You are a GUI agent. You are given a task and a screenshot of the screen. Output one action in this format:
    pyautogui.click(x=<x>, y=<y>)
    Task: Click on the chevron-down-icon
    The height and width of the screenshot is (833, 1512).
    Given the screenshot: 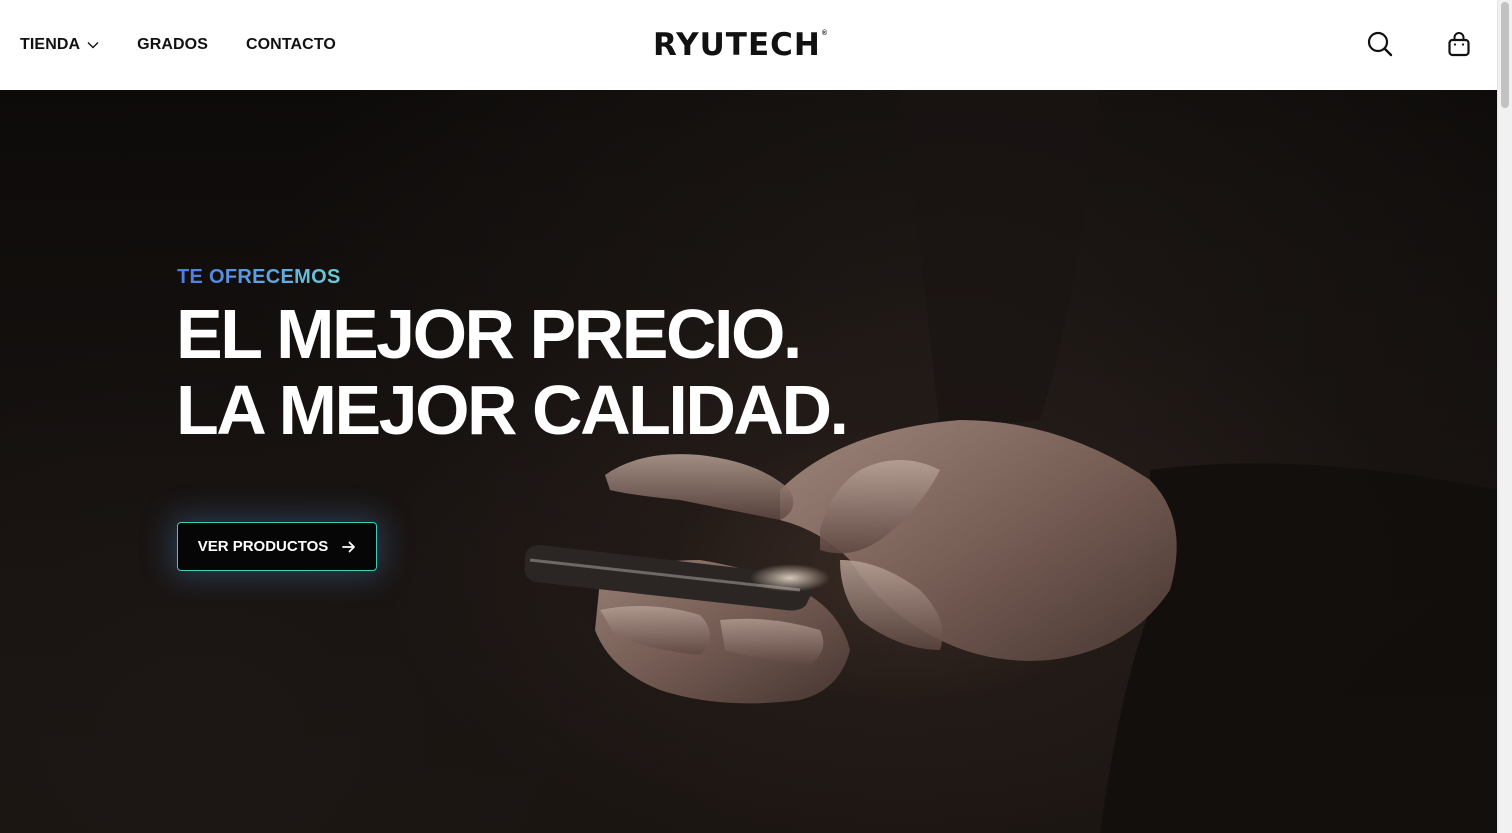 What is the action you would take?
    pyautogui.click(x=93, y=45)
    